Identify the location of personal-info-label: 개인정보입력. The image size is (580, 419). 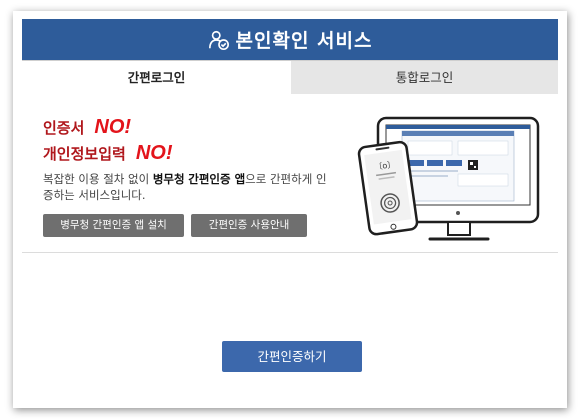
(84, 154).